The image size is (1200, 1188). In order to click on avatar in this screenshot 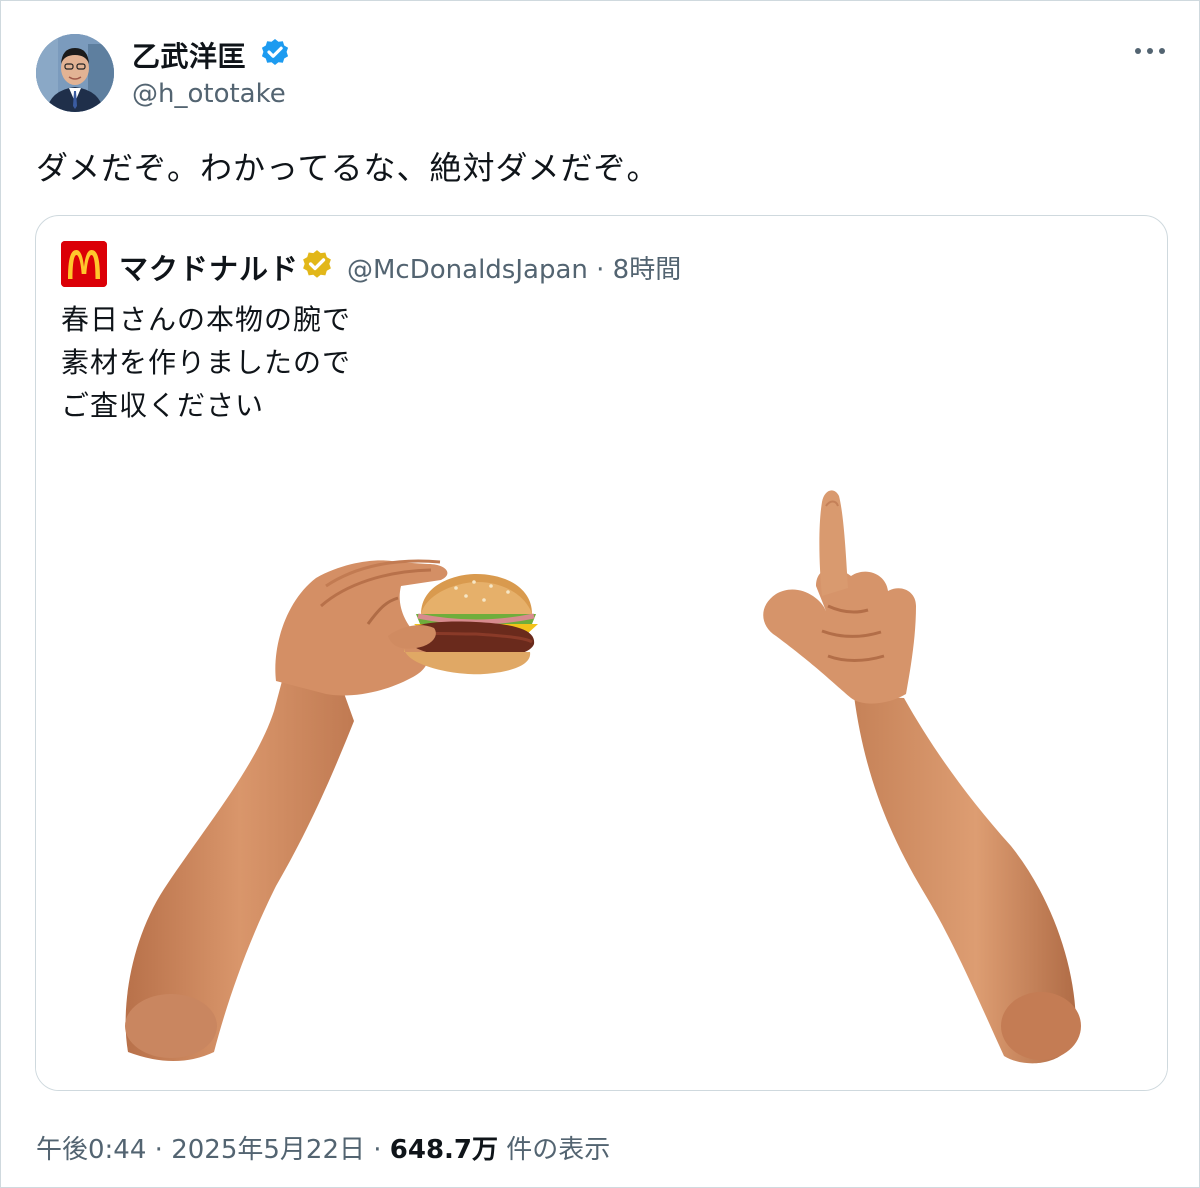, I will do `click(75, 73)`.